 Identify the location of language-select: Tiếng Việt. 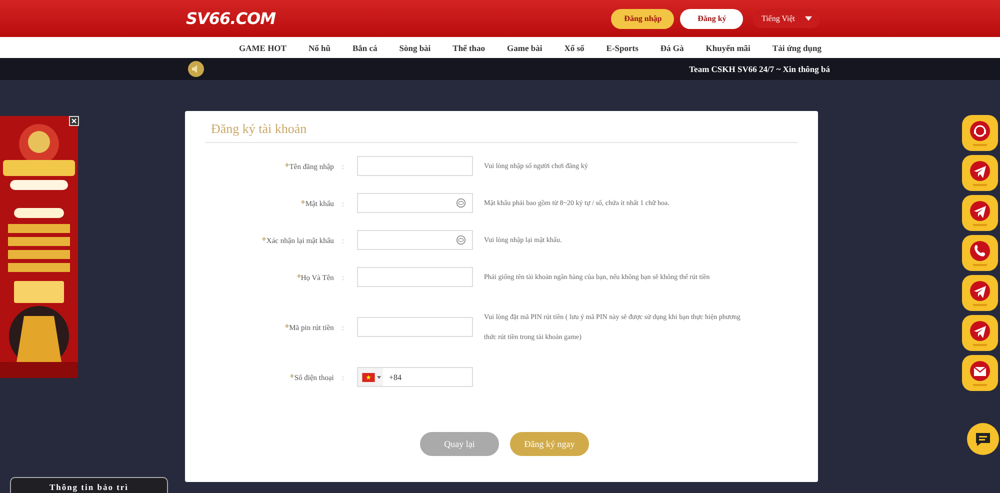
(786, 18).